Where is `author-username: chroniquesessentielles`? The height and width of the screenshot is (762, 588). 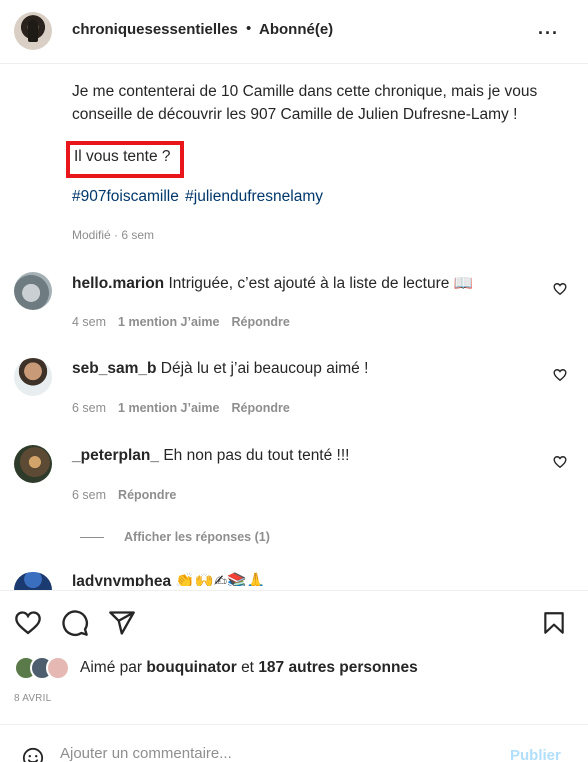 author-username: chroniquesessentielles is located at coordinates (155, 29).